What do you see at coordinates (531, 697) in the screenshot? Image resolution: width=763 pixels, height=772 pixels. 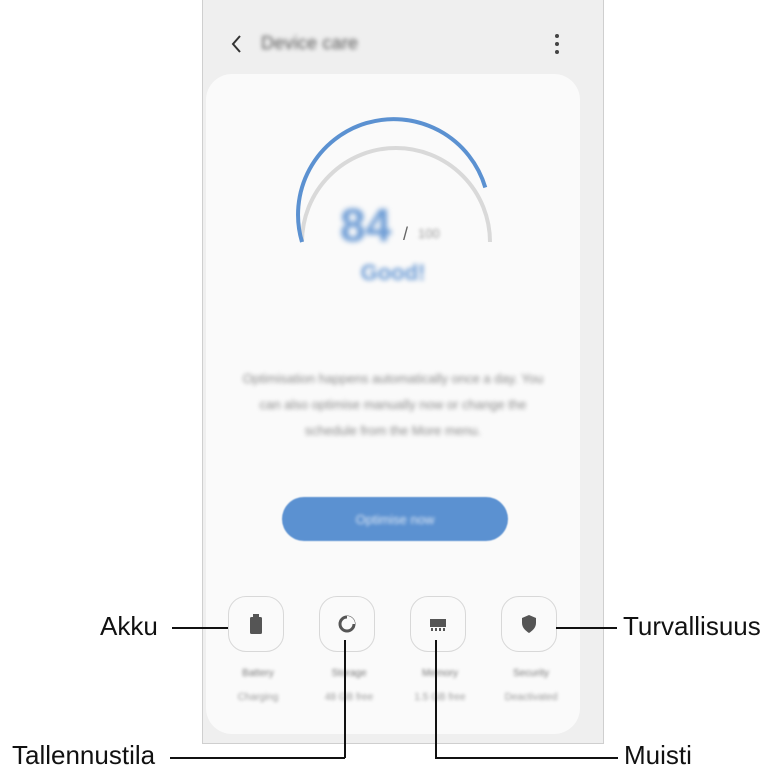 I see `security-status: Deactivated` at bounding box center [531, 697].